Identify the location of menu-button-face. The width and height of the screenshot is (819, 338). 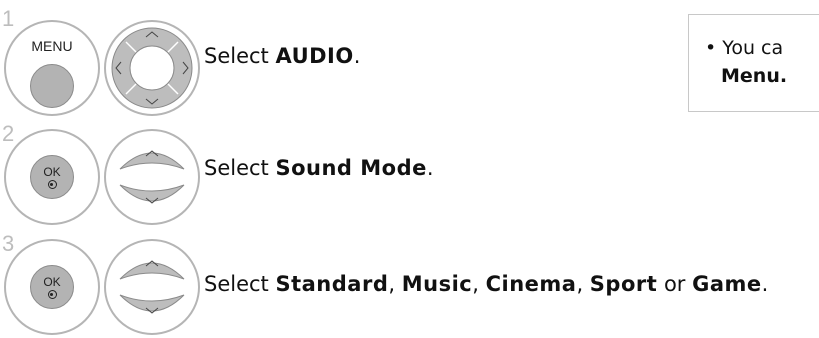
(52, 86).